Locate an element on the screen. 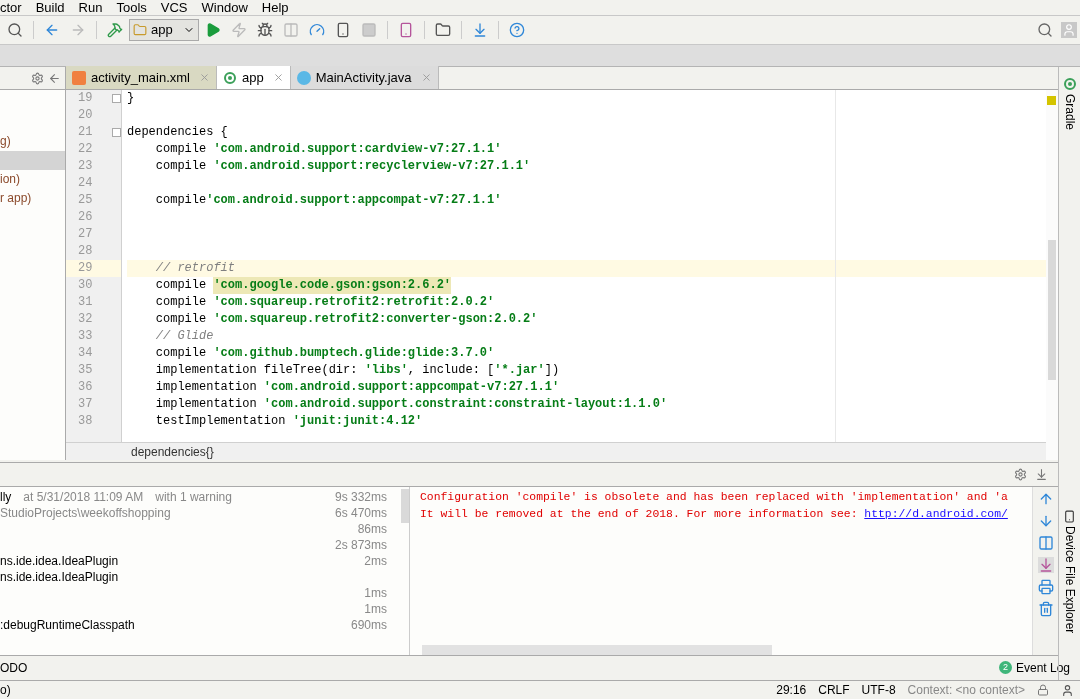 The width and height of the screenshot is (1080, 699). line-number: 23 is located at coordinates (85, 166).